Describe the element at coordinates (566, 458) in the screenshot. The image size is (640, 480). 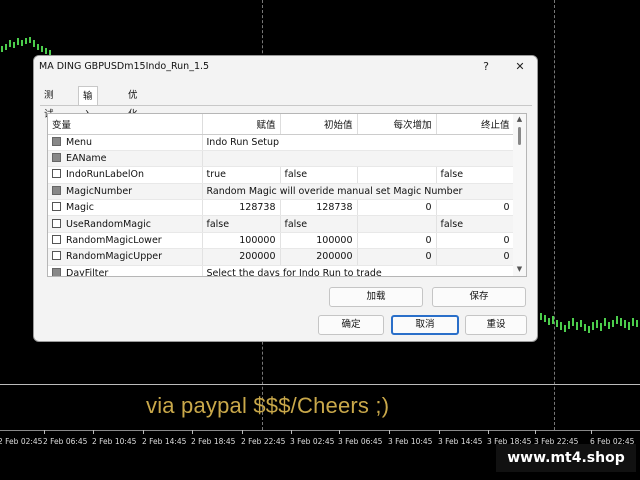
I see `watermark-label: www.mt4.shop` at that location.